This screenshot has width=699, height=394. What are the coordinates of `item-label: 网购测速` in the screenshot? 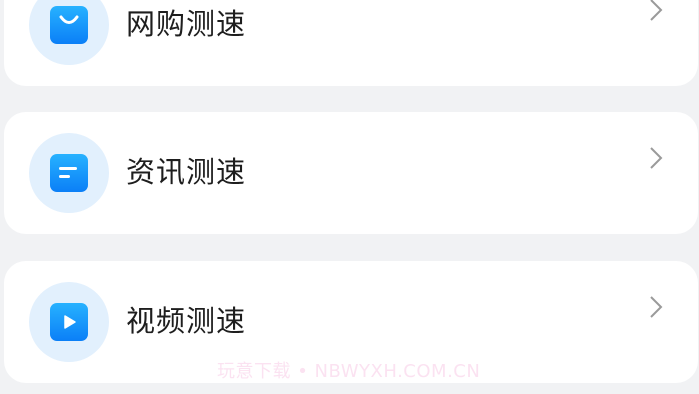 It's located at (186, 24).